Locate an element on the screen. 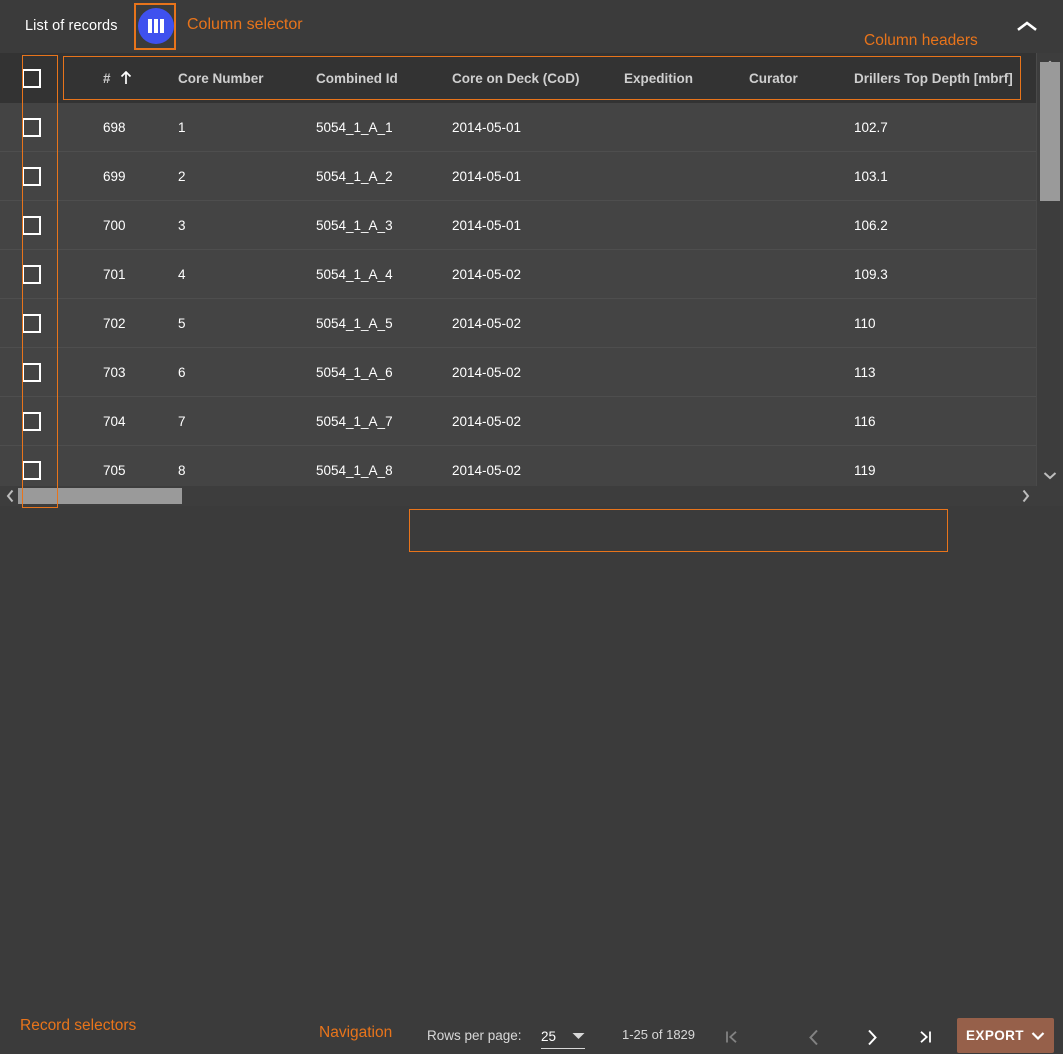 This screenshot has height=1054, width=1063. next-page-button is located at coordinates (872, 1037).